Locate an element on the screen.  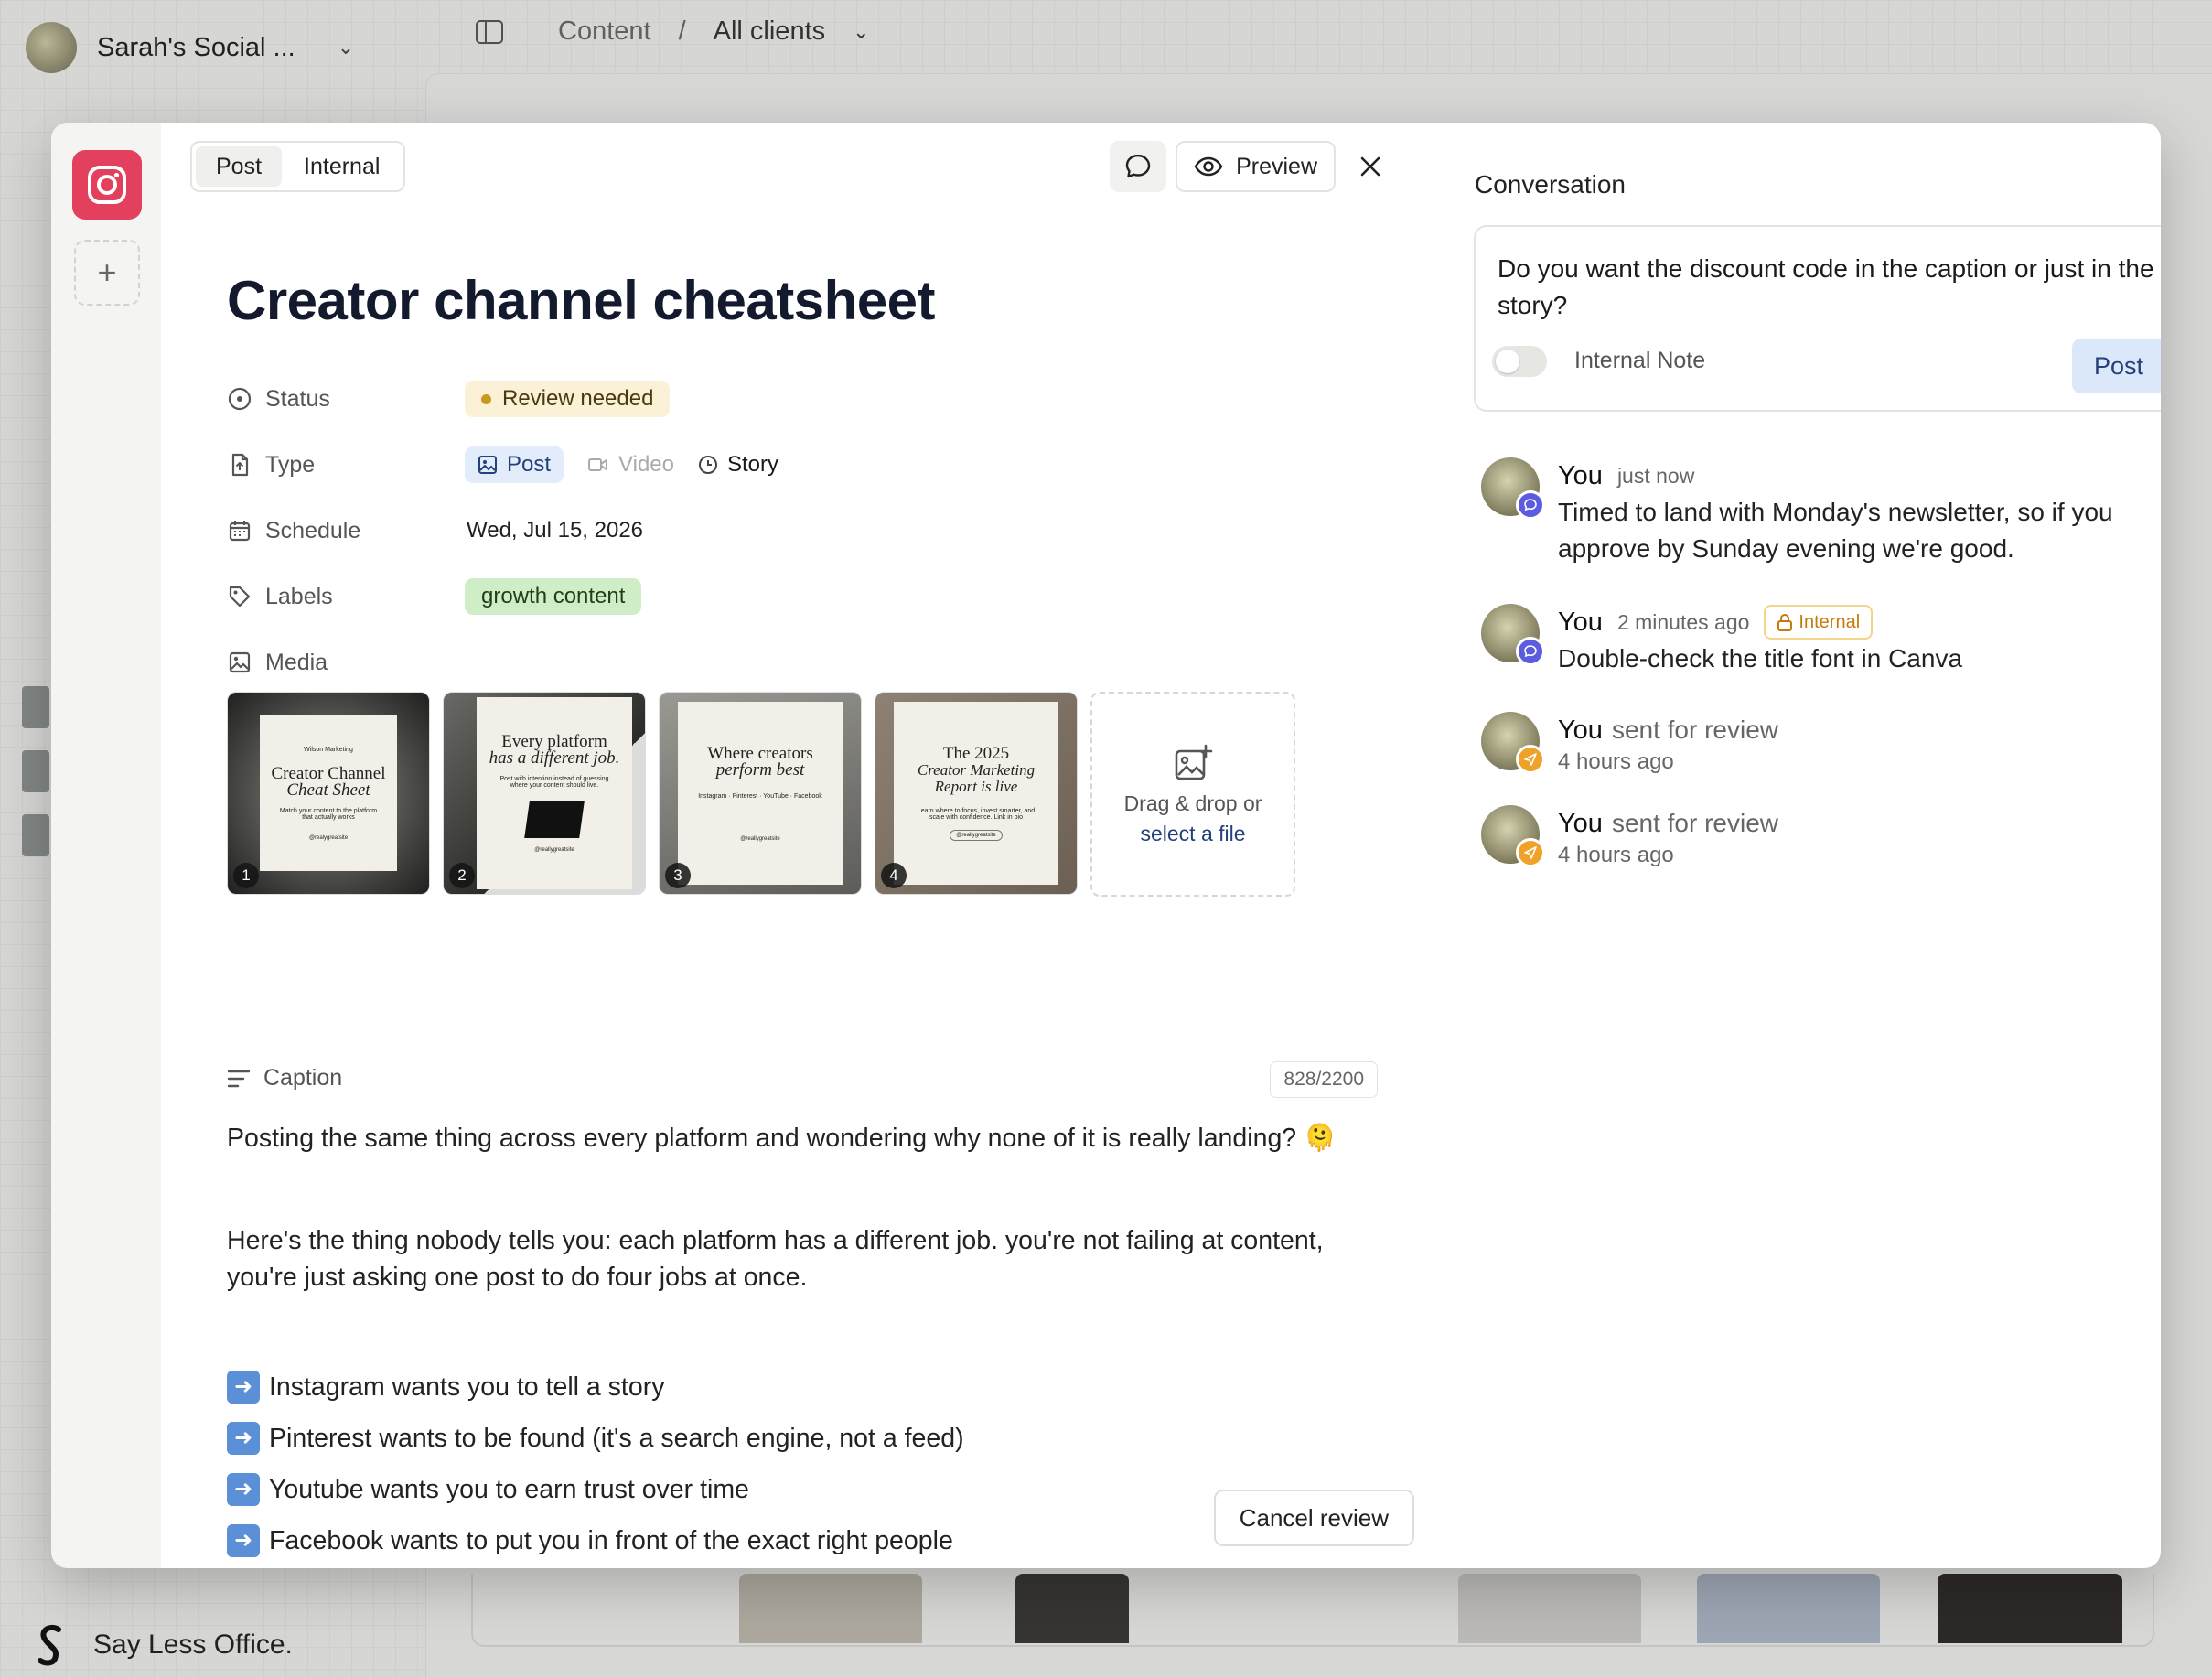
type-selector: Post Video Story is located at coordinates (621, 464).